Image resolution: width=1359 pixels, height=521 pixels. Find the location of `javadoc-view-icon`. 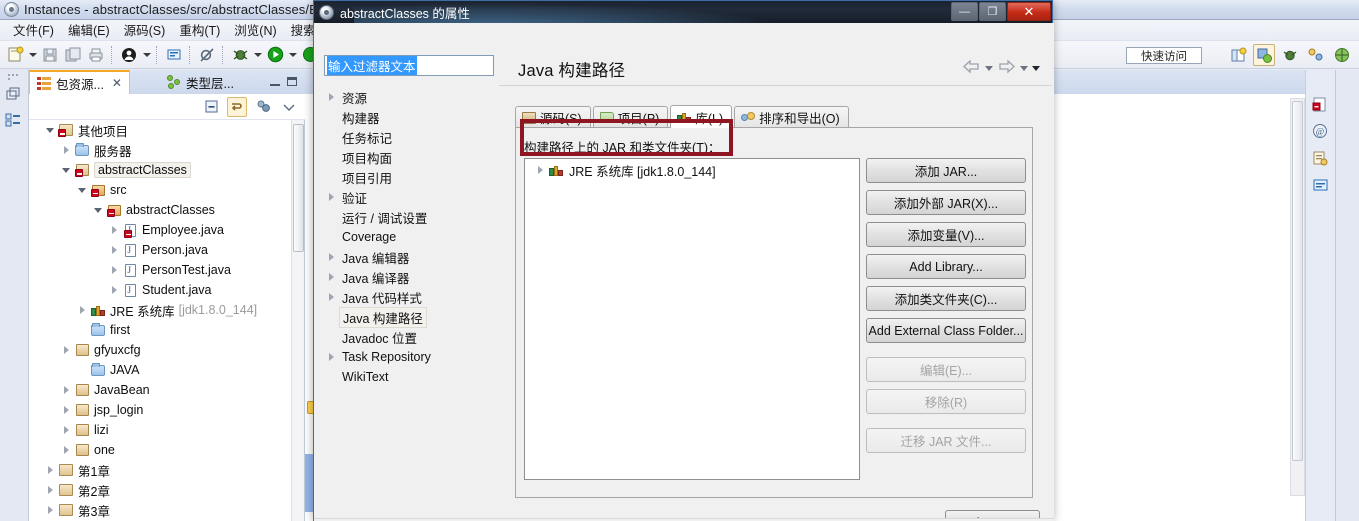

javadoc-view-icon is located at coordinates (1321, 159).